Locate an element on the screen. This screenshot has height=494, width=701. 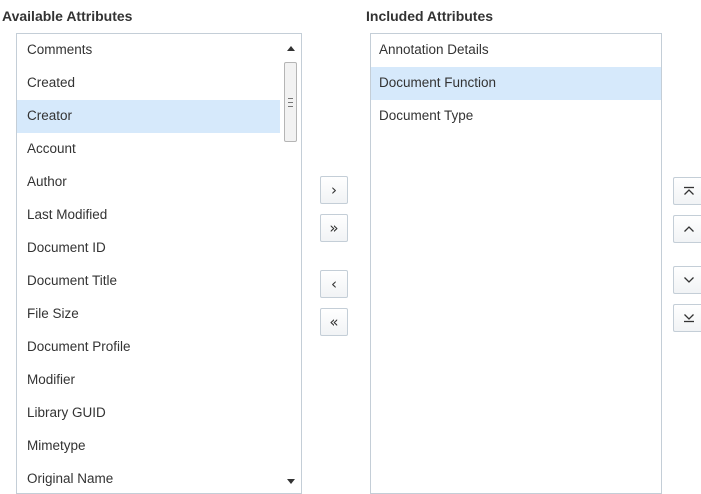
included-item-document-function: Document Function is located at coordinates (516, 83).